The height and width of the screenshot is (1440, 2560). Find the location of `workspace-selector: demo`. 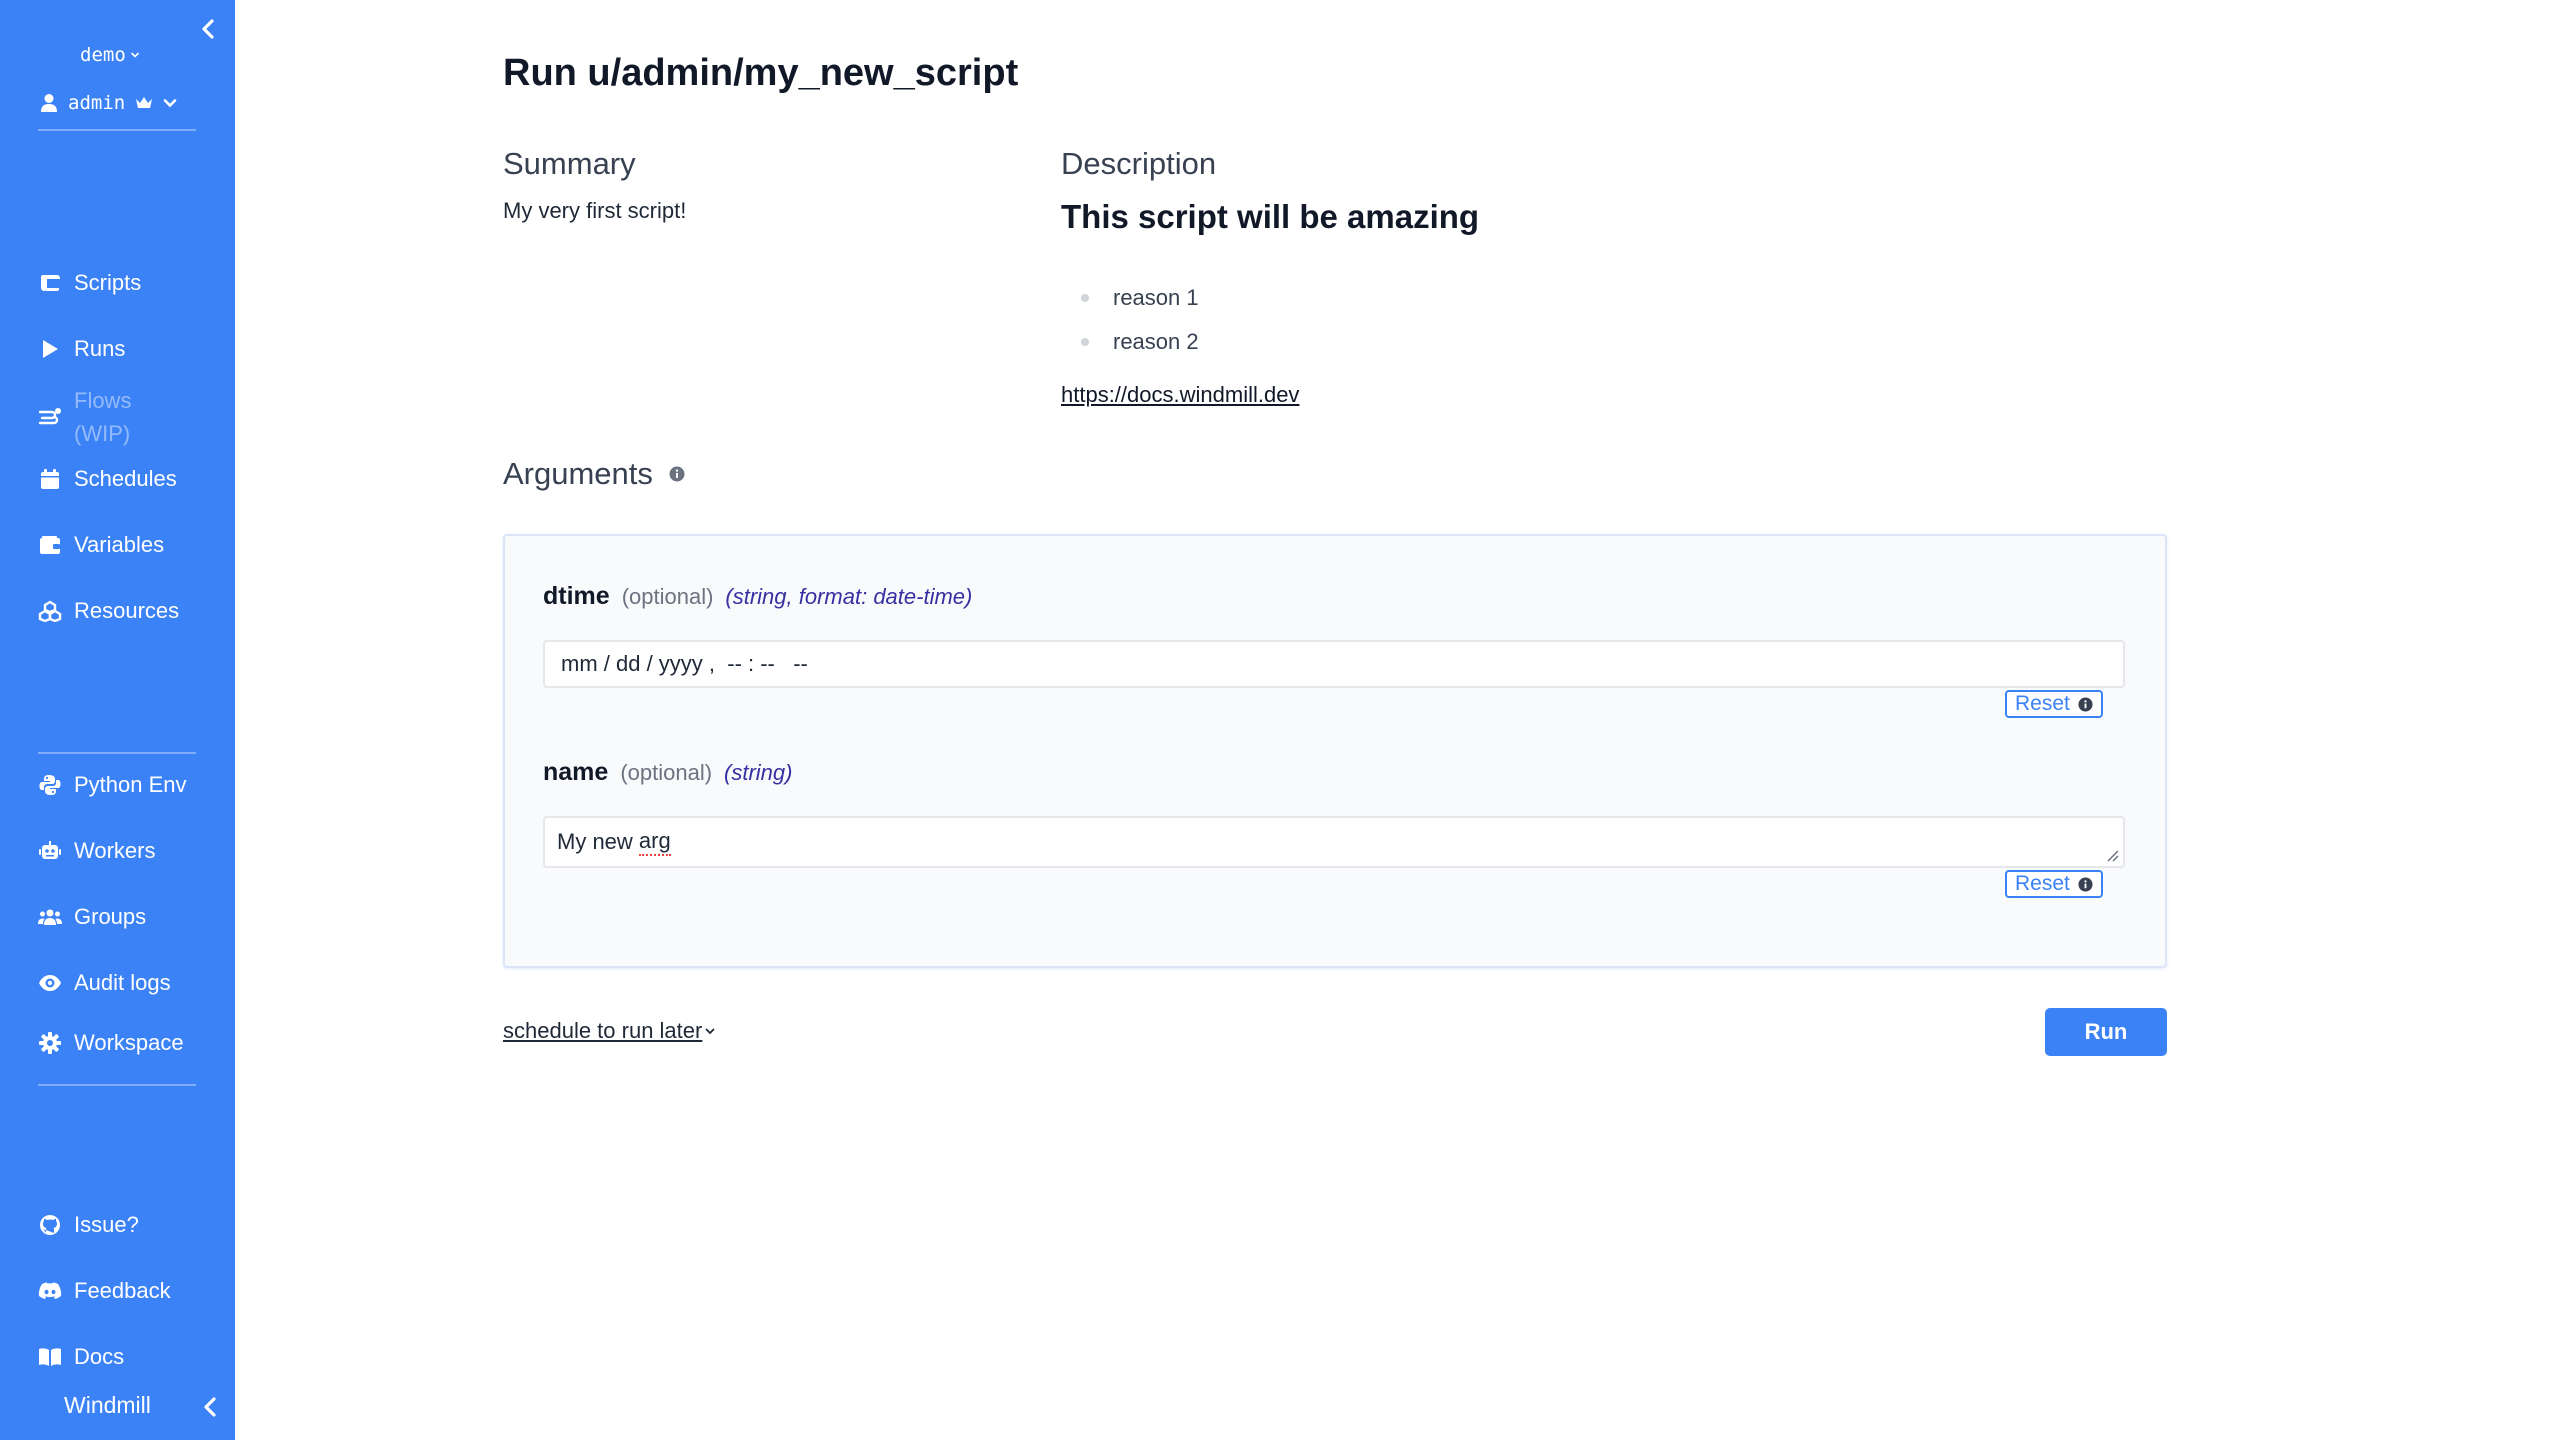

workspace-selector: demo is located at coordinates (110, 55).